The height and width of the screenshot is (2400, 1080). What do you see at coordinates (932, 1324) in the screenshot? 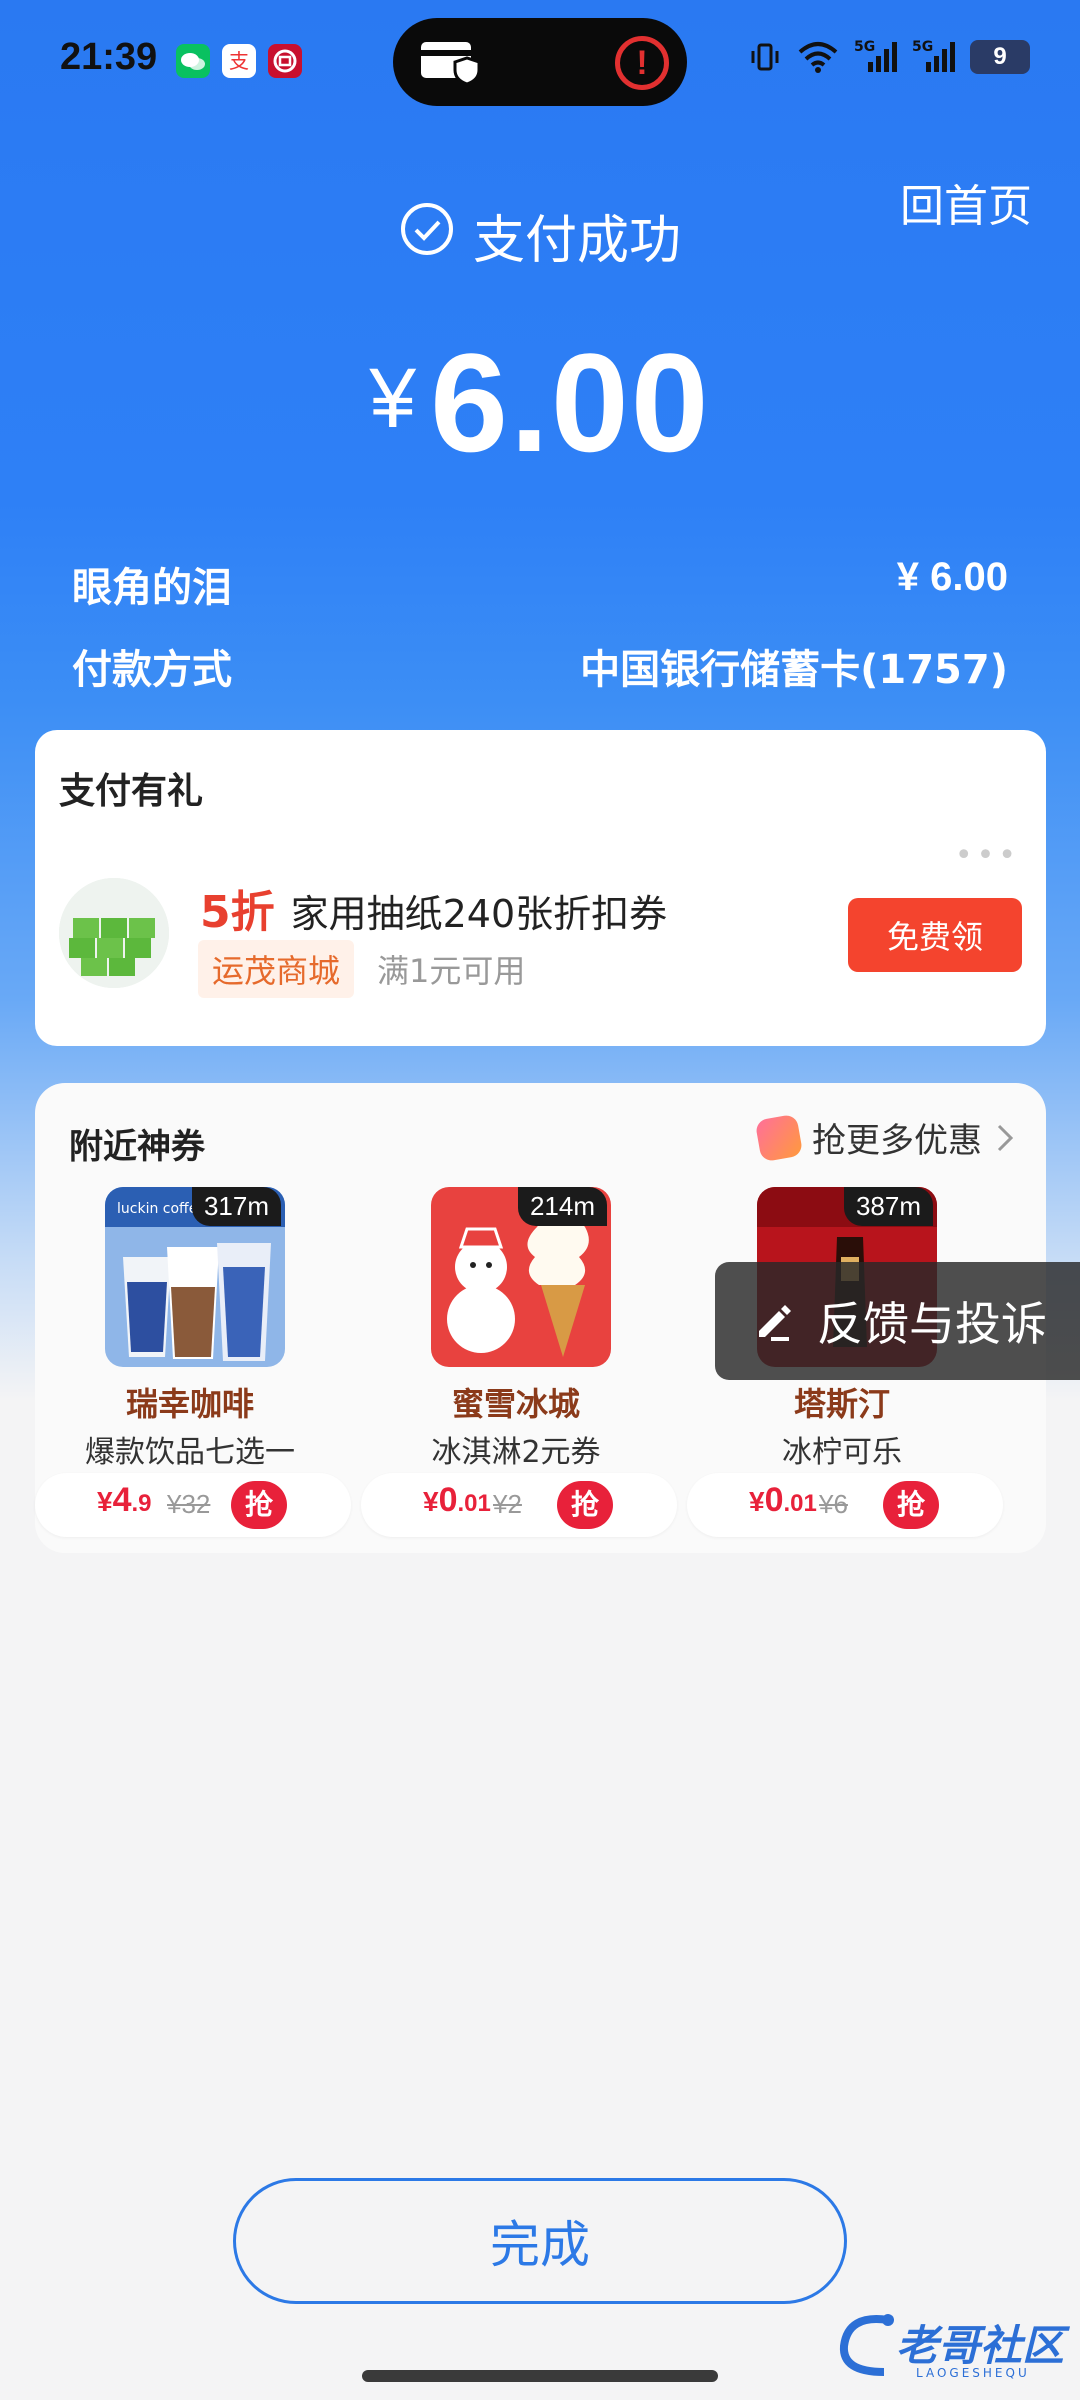
I see `feedback-label: 反馈与投诉` at bounding box center [932, 1324].